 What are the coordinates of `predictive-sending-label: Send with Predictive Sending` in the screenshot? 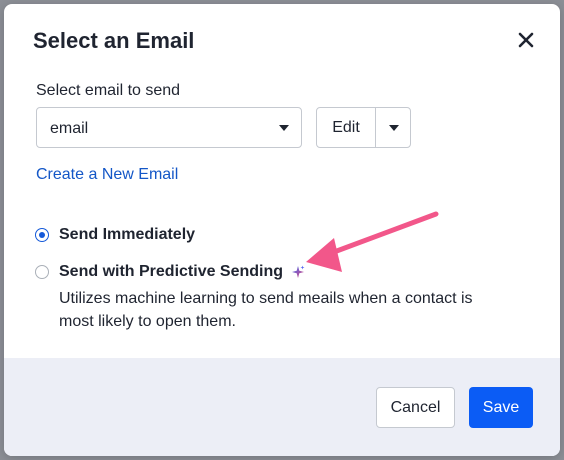 It's located at (171, 272).